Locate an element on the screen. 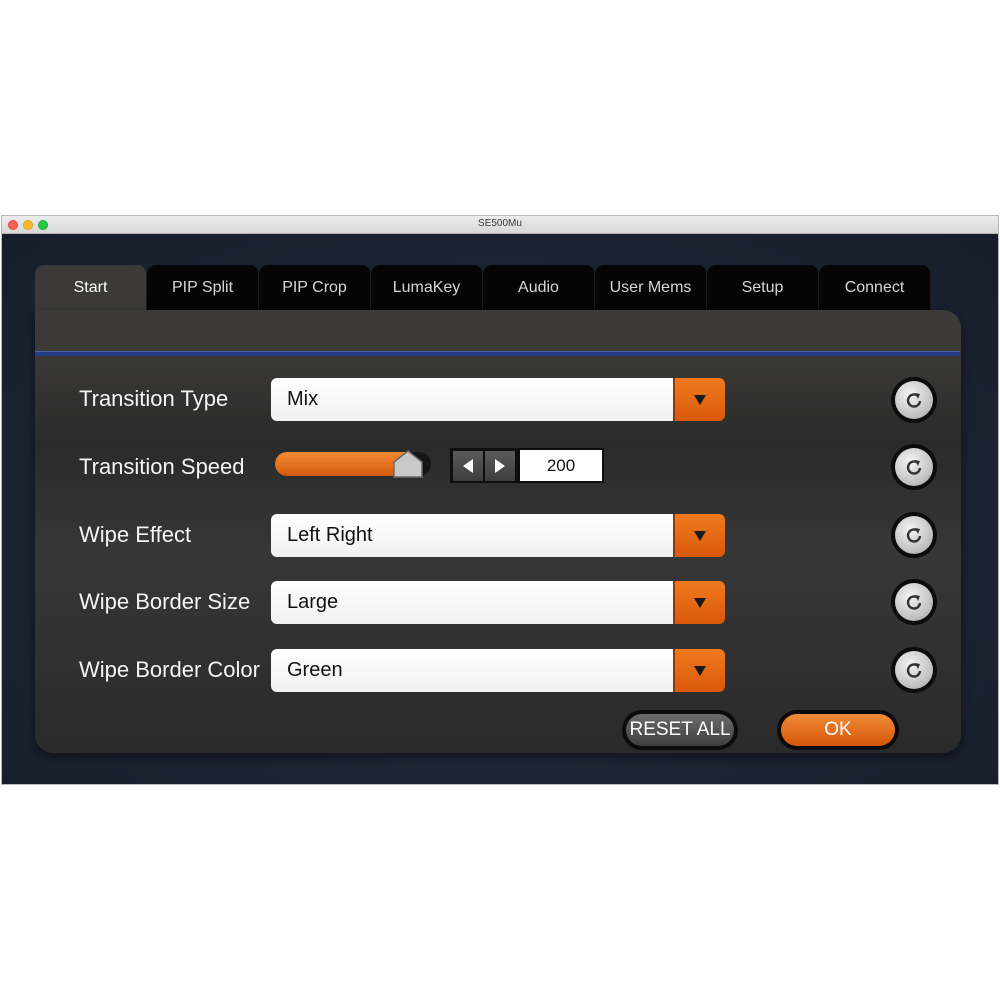  tab-audio: Audio is located at coordinates (539, 288).